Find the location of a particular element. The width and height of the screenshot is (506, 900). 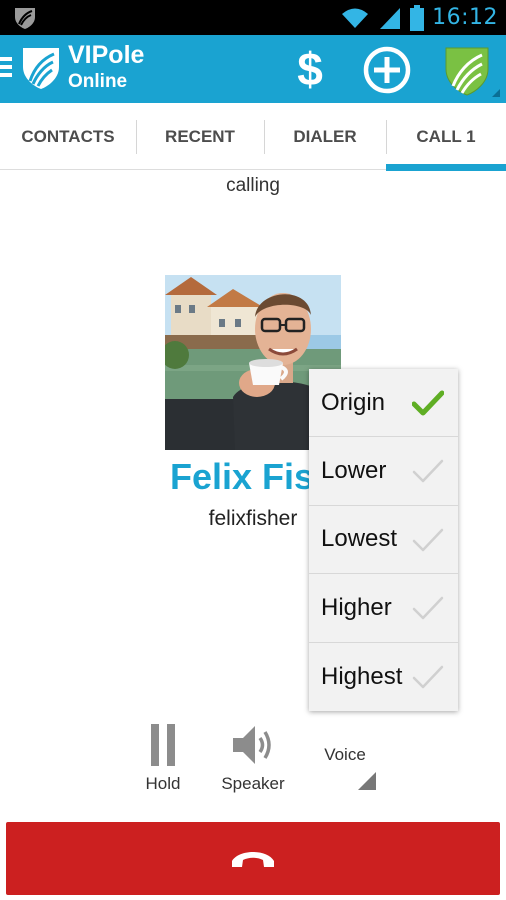

status-bar: 16:12 is located at coordinates (253, 17).